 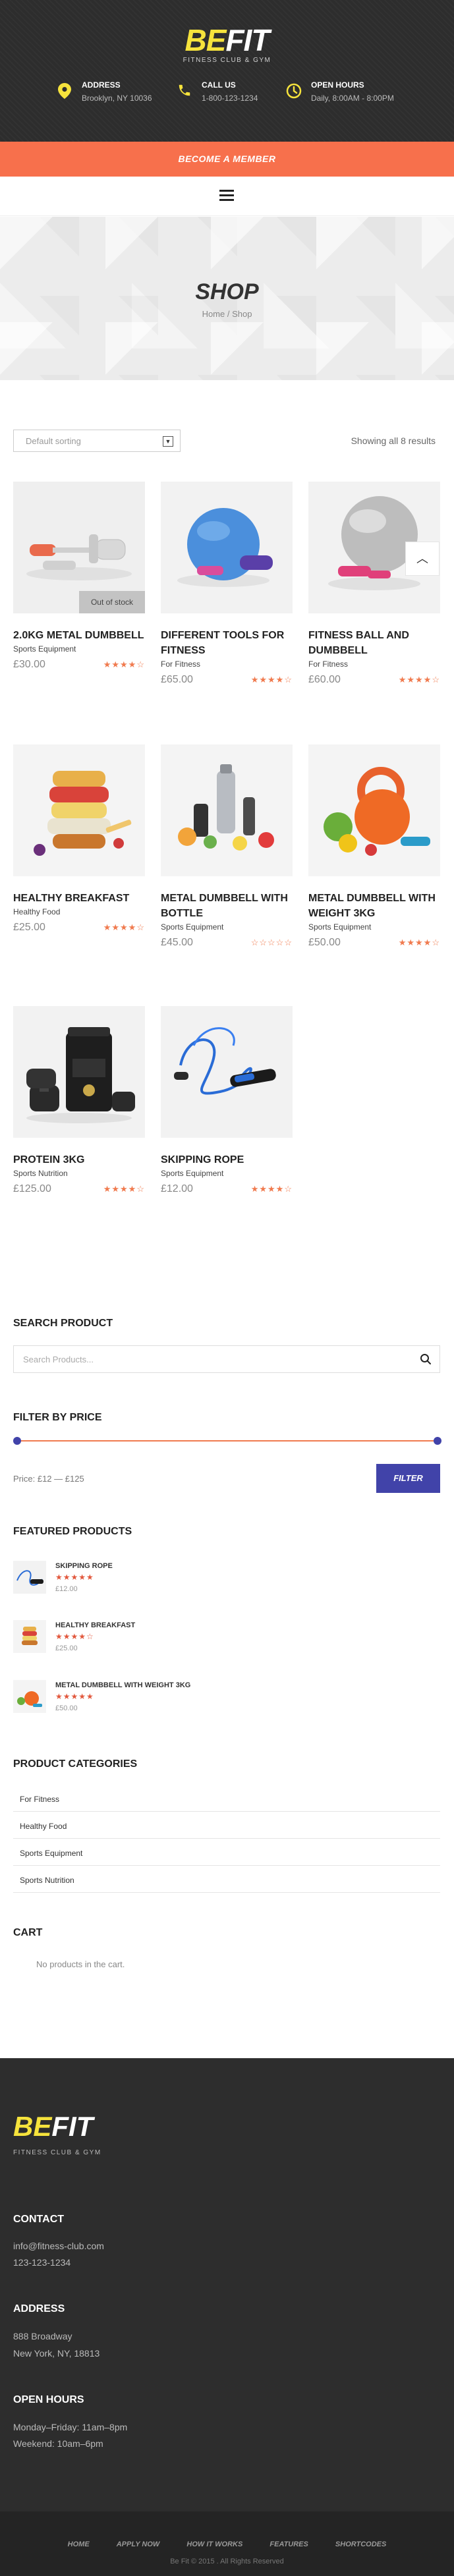 What do you see at coordinates (324, 942) in the screenshot?
I see `product-price: £50.00` at bounding box center [324, 942].